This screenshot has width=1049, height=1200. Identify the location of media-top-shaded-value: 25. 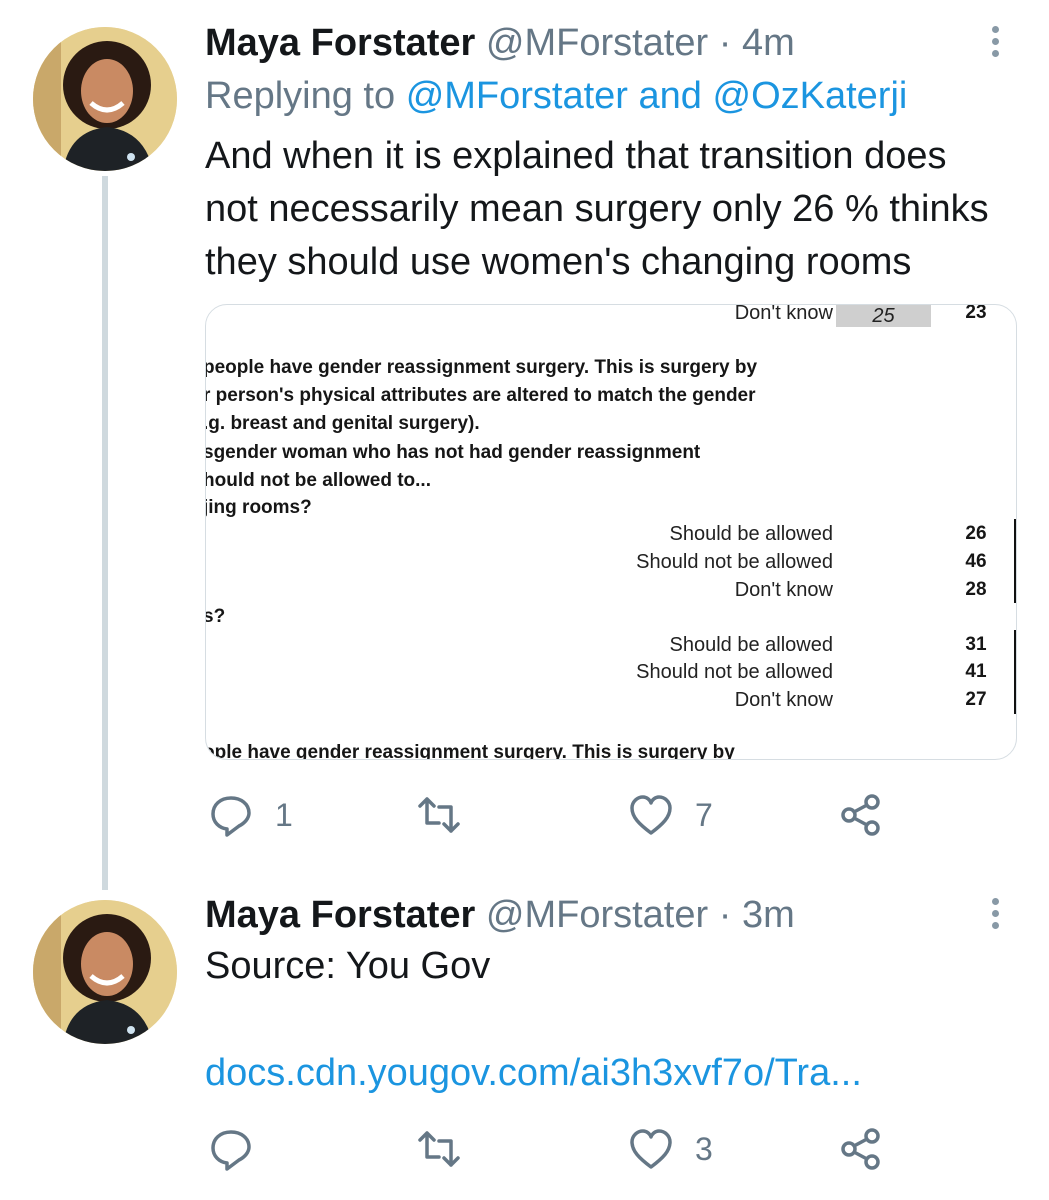
(883, 316).